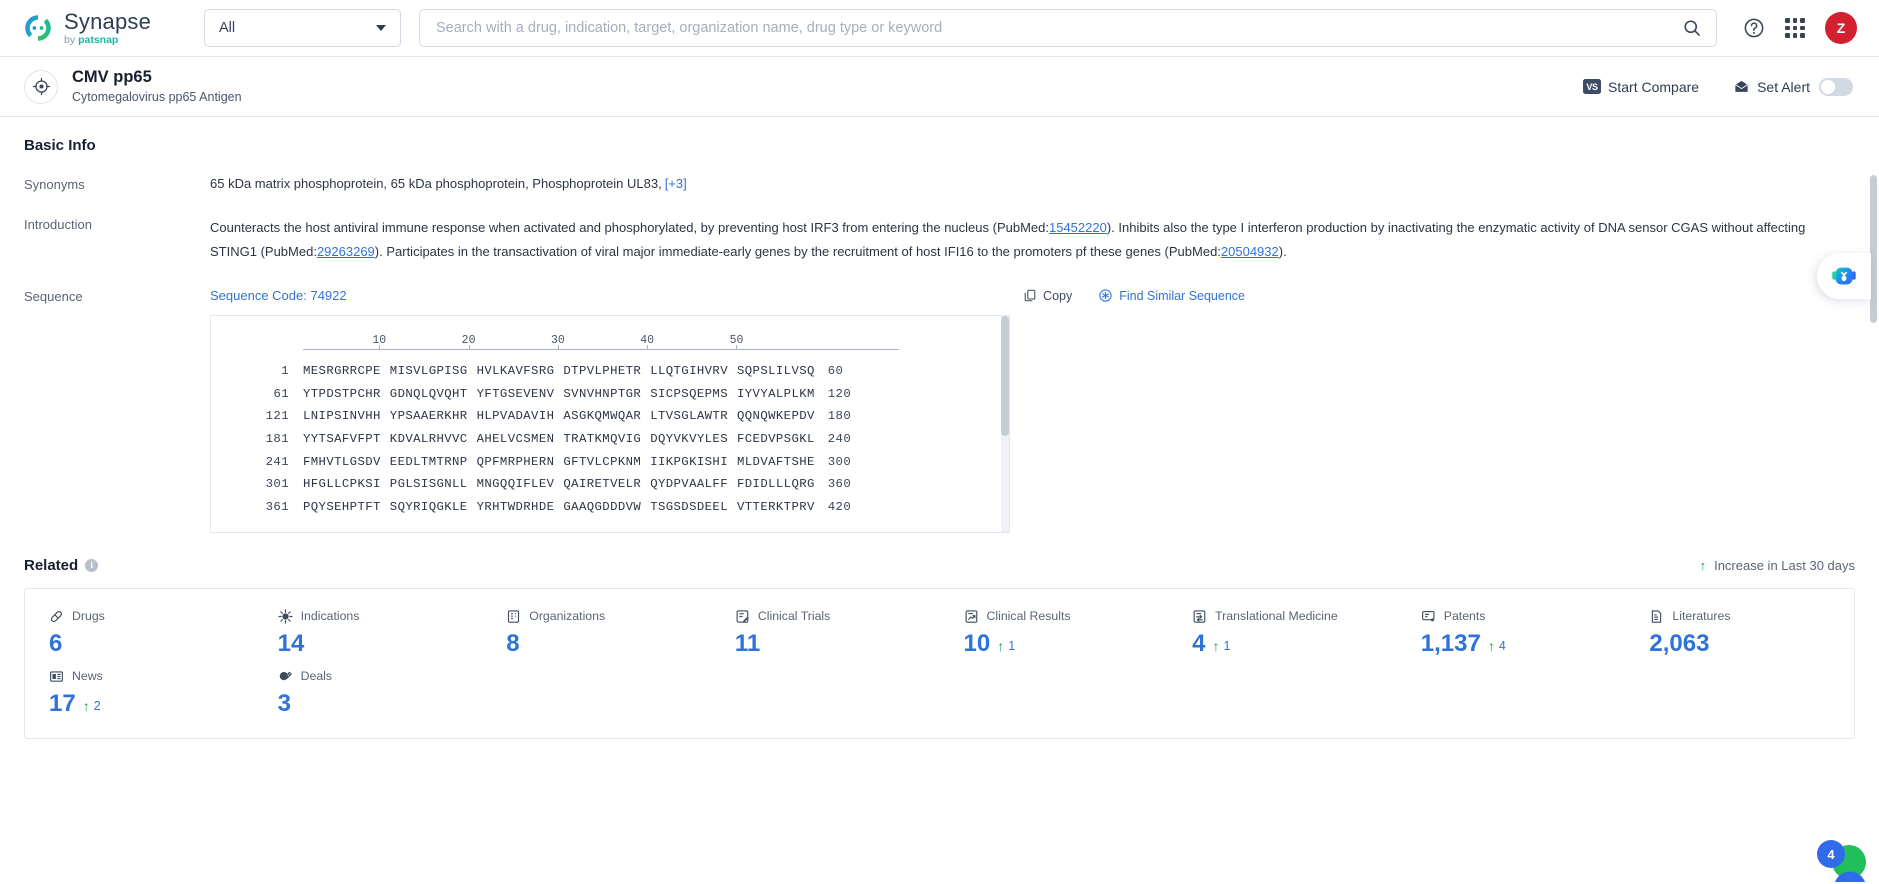  Describe the element at coordinates (515, 416) in the screenshot. I see `sequence-block: HLPVADAVIH` at that location.